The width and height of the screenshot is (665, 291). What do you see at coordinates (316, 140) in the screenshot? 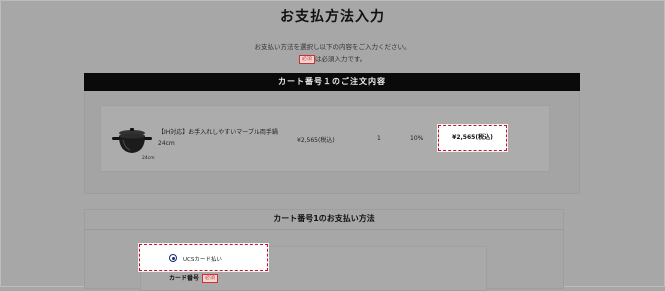
I see `unit-price: ¥2,565(税込)` at bounding box center [316, 140].